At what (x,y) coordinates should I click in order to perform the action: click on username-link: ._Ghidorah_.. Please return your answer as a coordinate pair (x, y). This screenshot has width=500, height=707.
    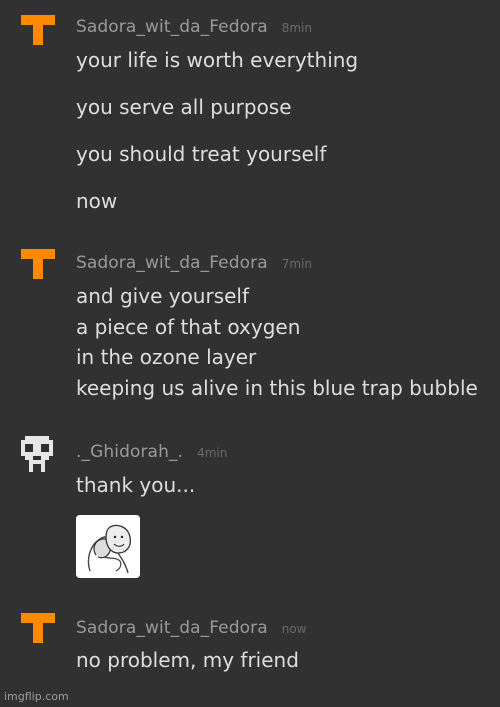
    Looking at the image, I should click on (129, 452).